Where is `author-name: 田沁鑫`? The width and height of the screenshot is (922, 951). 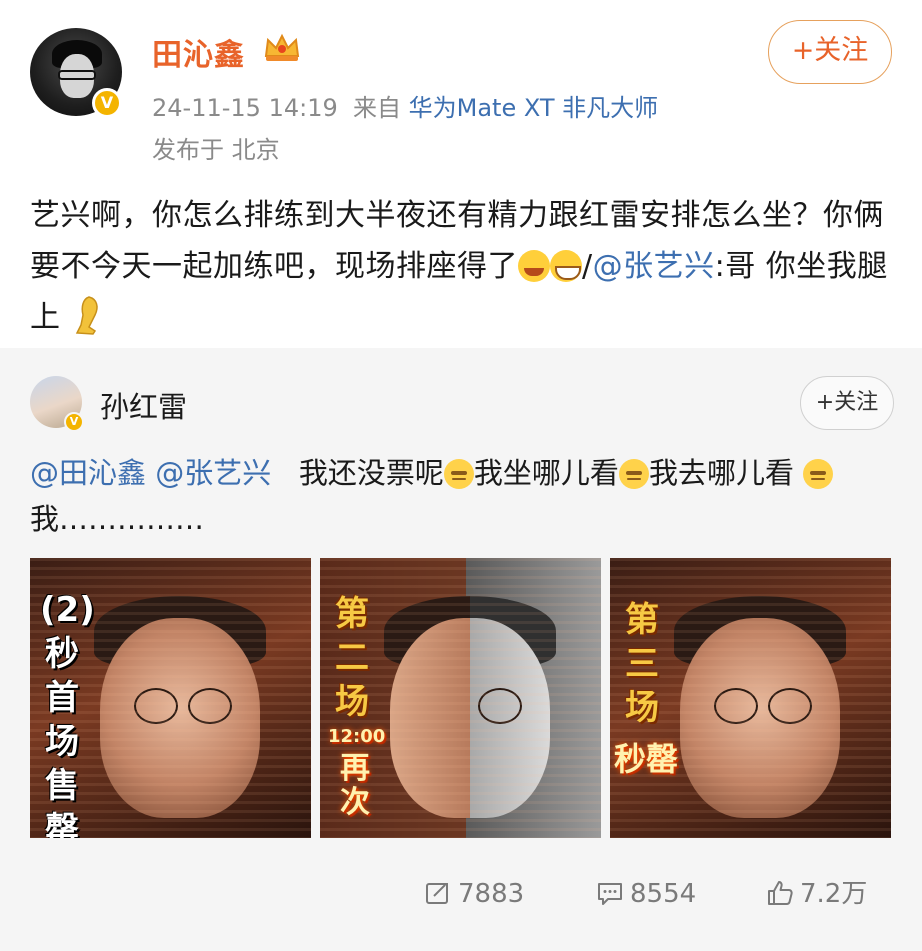
author-name: 田沁鑫 is located at coordinates (198, 52).